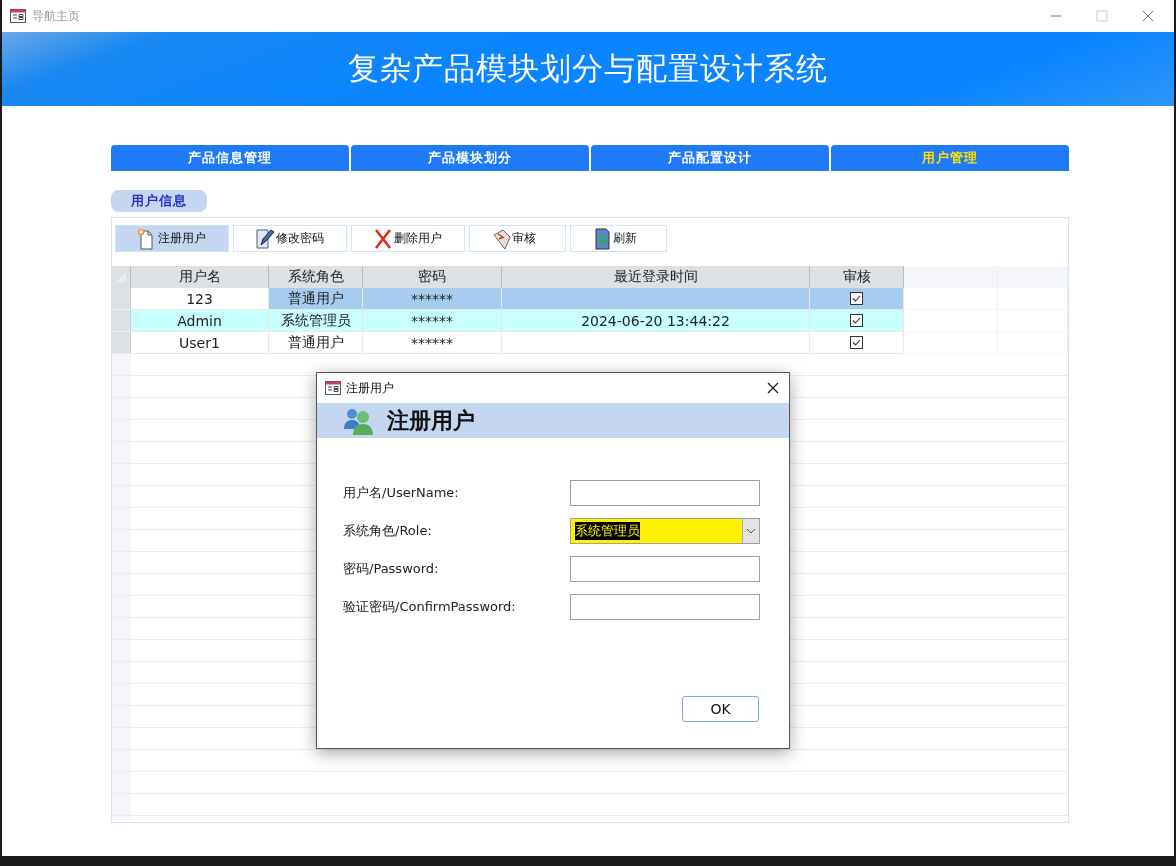  I want to click on nav-tab: 产品模块划分, so click(470, 158).